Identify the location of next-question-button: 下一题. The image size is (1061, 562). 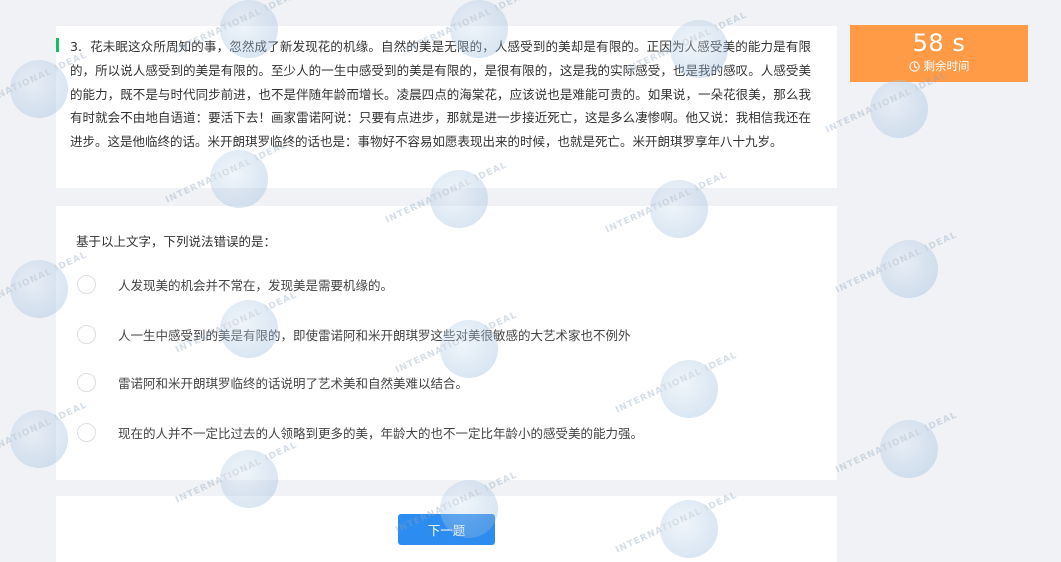
(446, 529).